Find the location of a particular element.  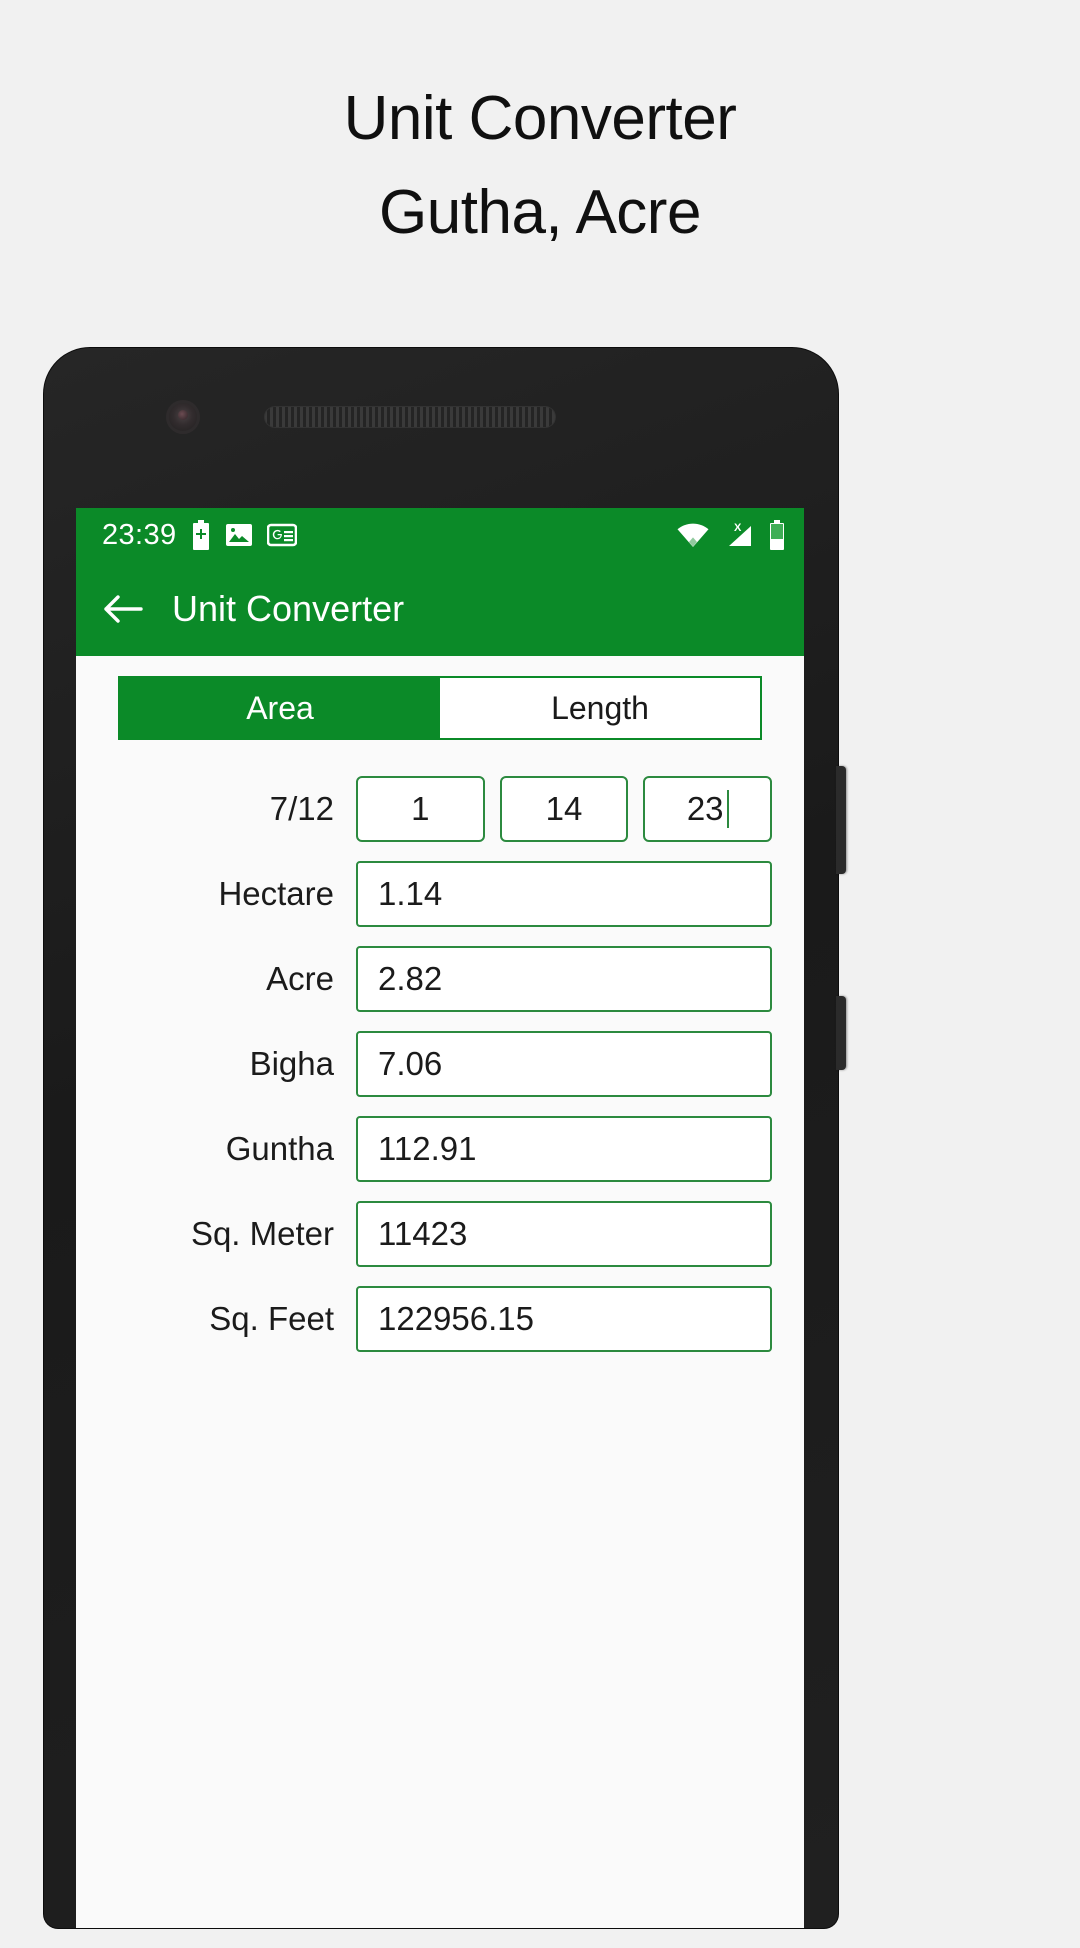

field-sq-meter: 11423 is located at coordinates (564, 1234).